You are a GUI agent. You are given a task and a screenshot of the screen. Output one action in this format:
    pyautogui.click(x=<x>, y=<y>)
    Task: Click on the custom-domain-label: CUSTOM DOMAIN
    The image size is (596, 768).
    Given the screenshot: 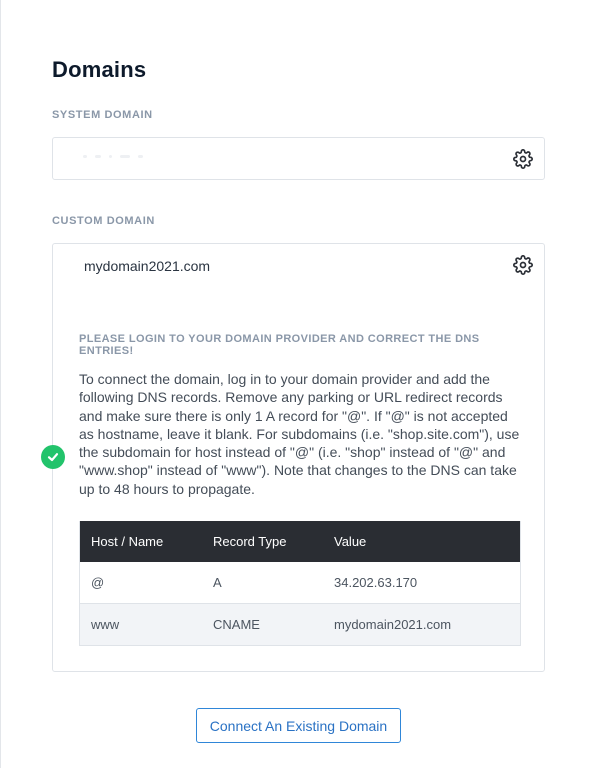 What is the action you would take?
    pyautogui.click(x=103, y=221)
    